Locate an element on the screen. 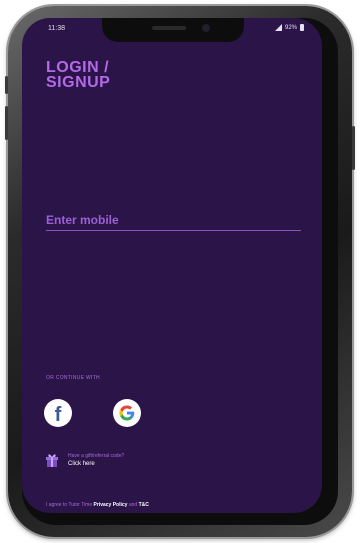 The width and height of the screenshot is (360, 543). referral-link: Have a gift/referral code? Click here is located at coordinates (85, 460).